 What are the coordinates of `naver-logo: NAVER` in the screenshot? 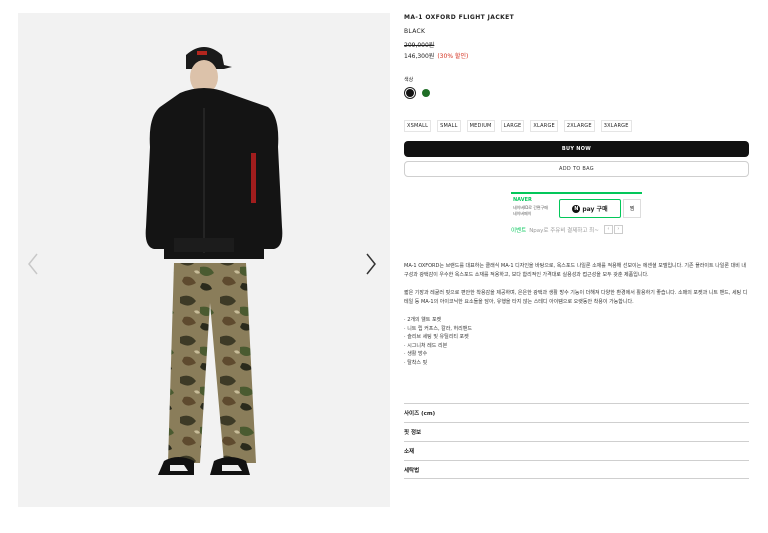 It's located at (522, 200).